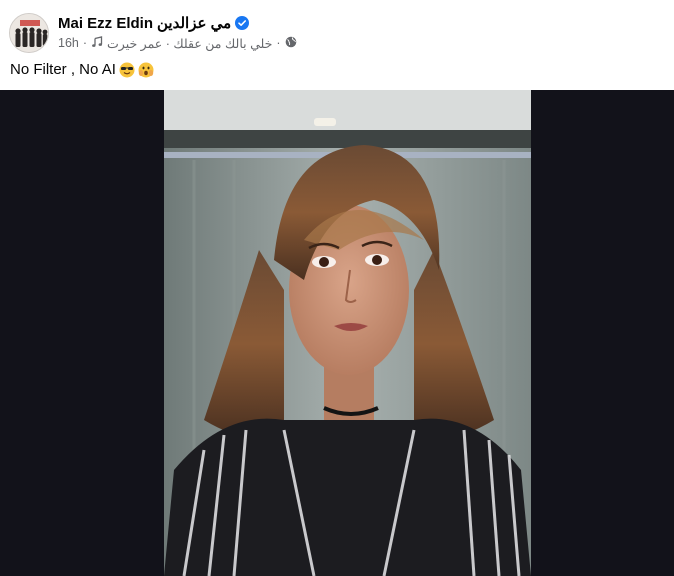 The height and width of the screenshot is (576, 674). I want to click on globe-icon, so click(291, 43).